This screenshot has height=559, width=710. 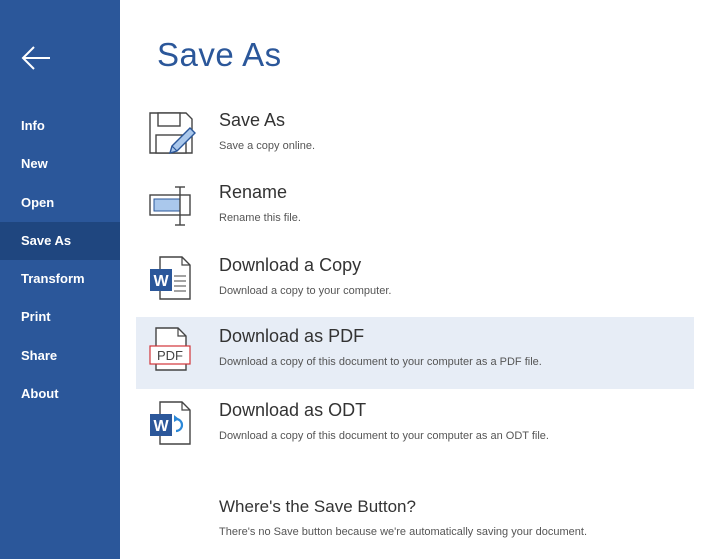 I want to click on option-title: Save As, so click(x=252, y=120).